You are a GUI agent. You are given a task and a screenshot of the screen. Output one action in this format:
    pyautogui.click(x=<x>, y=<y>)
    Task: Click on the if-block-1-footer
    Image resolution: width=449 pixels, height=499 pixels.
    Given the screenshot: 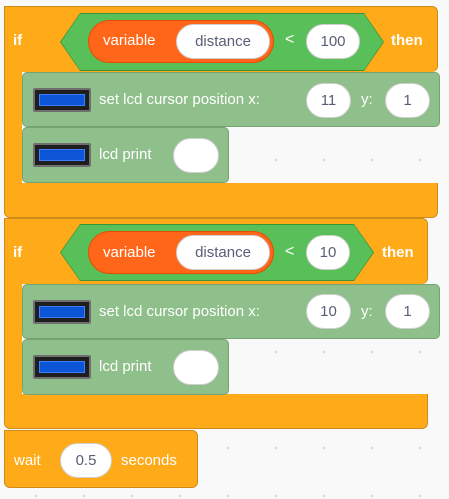 What is the action you would take?
    pyautogui.click(x=221, y=200)
    